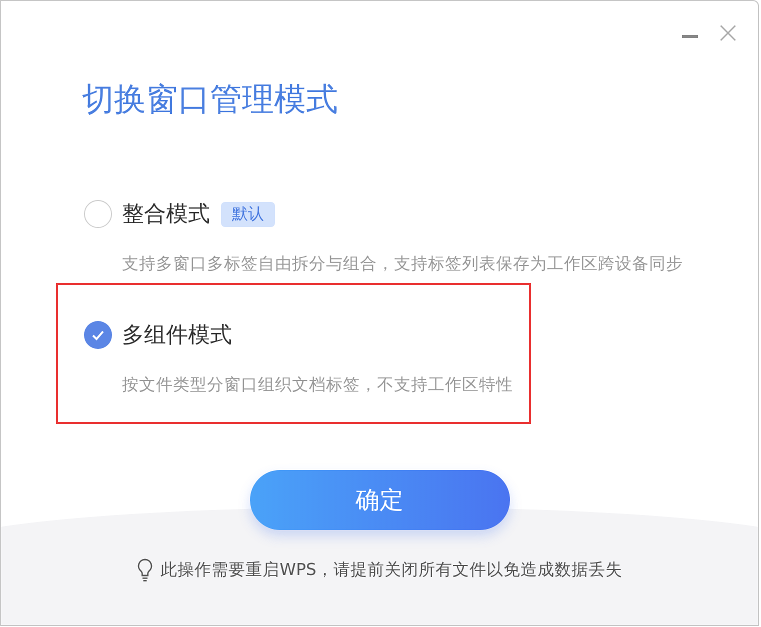 This screenshot has width=761, height=627. What do you see at coordinates (317, 385) in the screenshot?
I see `option-description: 按文件类型分窗口组织文档标签，不支持工作区特性` at bounding box center [317, 385].